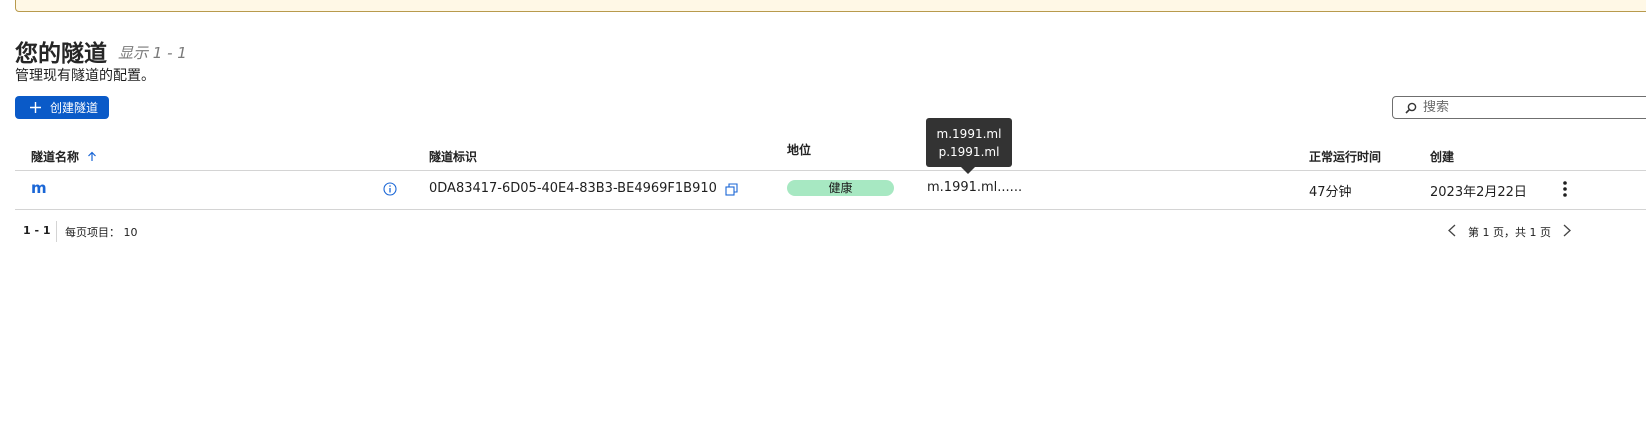 The height and width of the screenshot is (444, 1646). Describe the element at coordinates (969, 134) in the screenshot. I see `tooltip-line: m.1991.ml` at that location.